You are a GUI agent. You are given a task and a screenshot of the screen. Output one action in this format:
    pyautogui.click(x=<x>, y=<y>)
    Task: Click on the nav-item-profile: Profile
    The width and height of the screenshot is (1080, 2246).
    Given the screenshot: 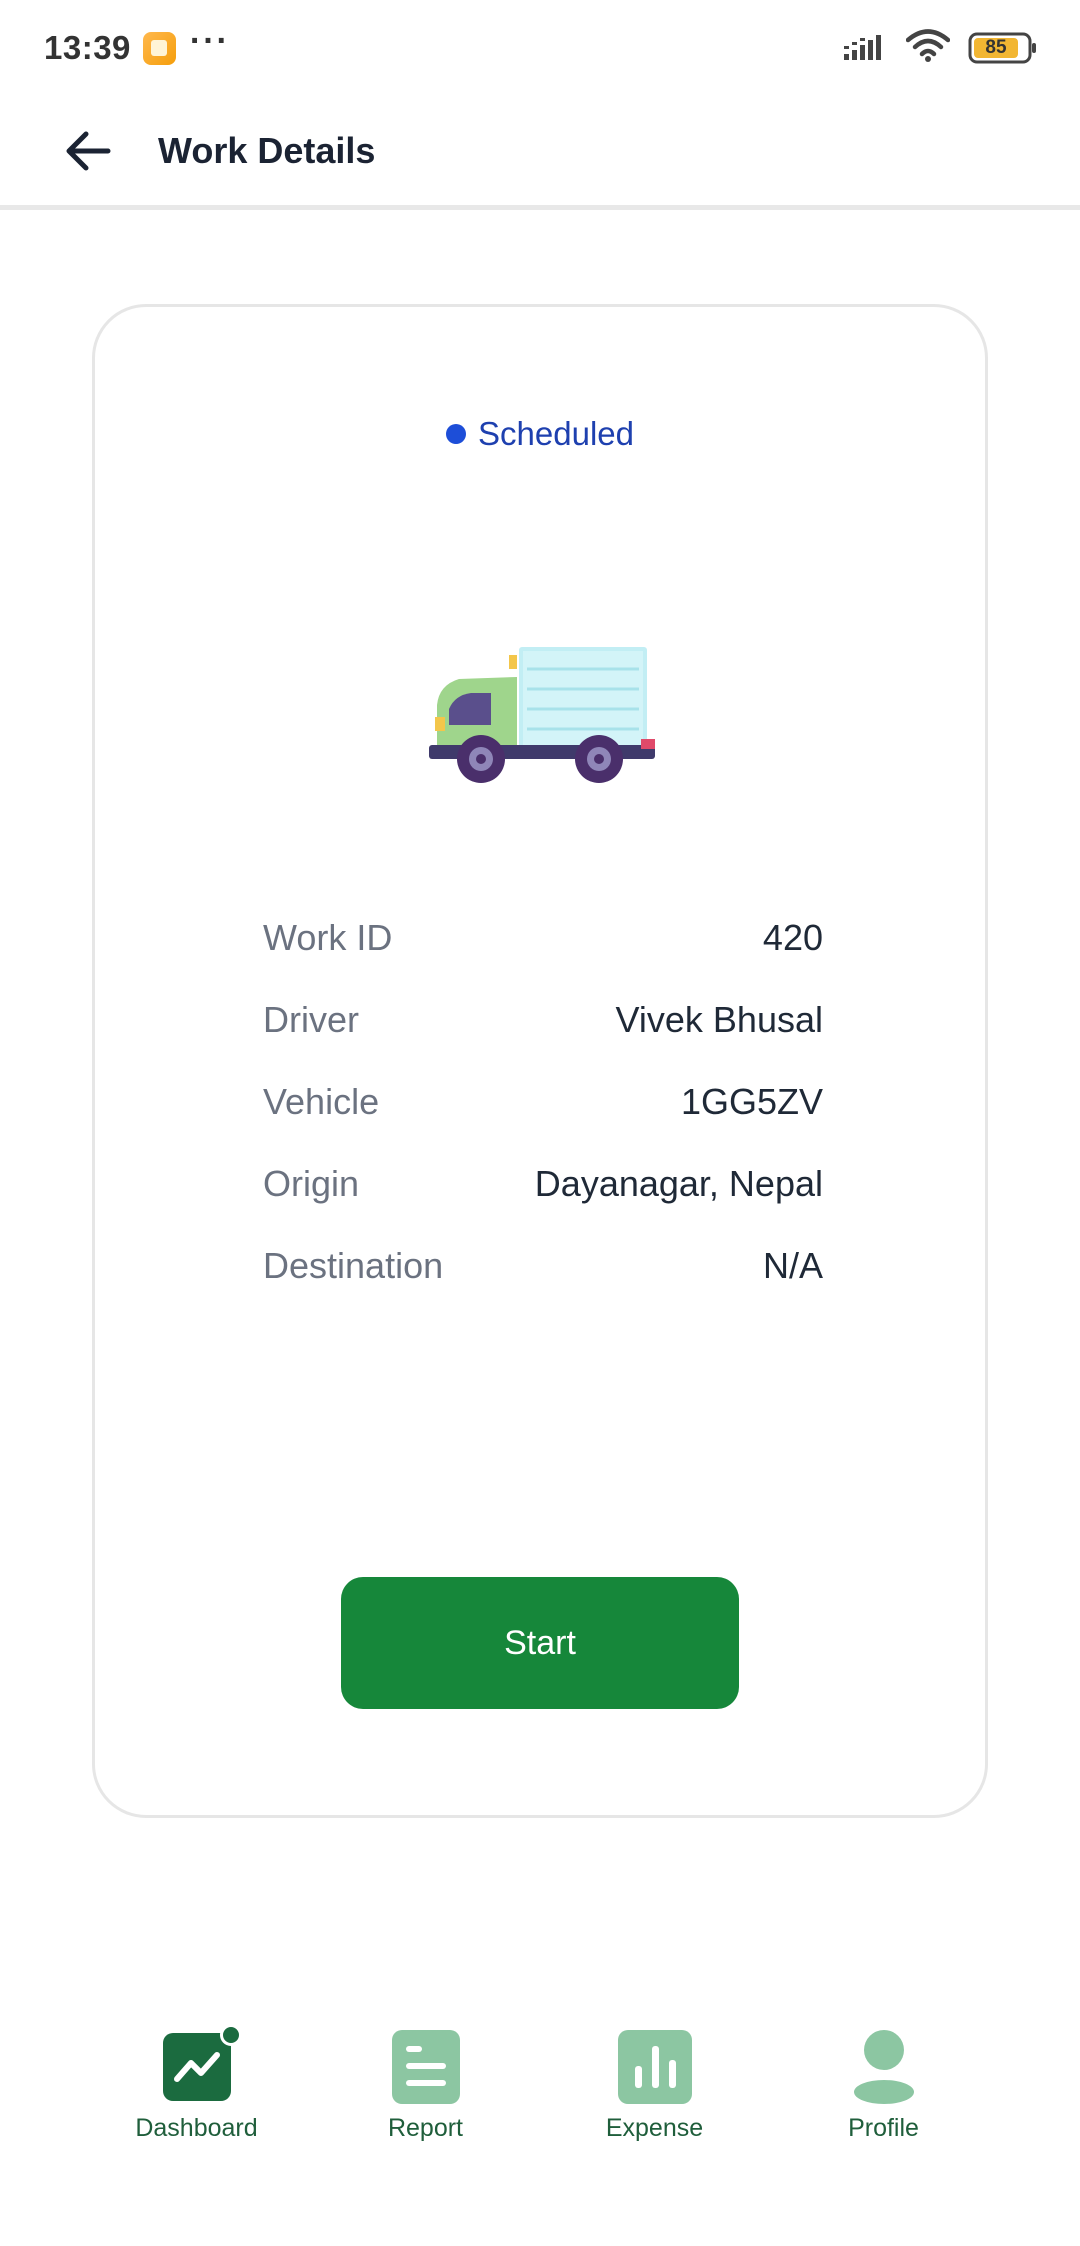 What is the action you would take?
    pyautogui.click(x=884, y=2120)
    